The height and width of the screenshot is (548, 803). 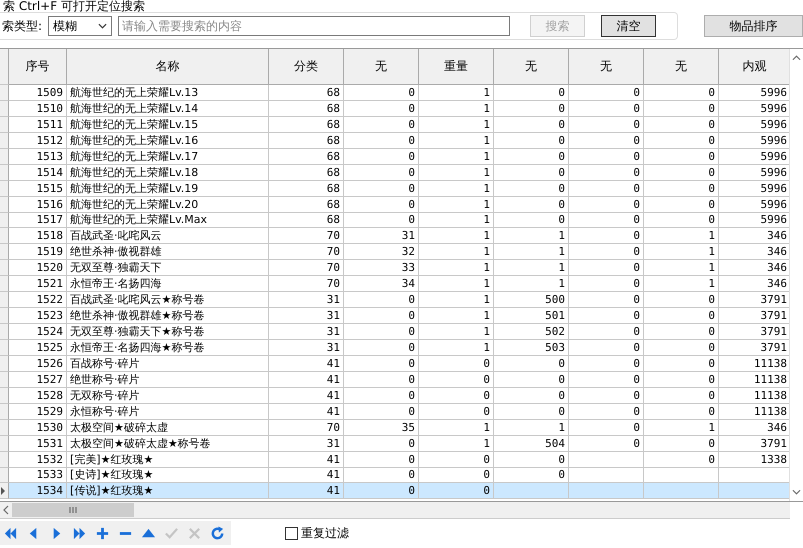 I want to click on table-row: 1513 航海世纪的无上荣耀Lv.17 68 0 1 0 0 0 5996, so click(x=395, y=156).